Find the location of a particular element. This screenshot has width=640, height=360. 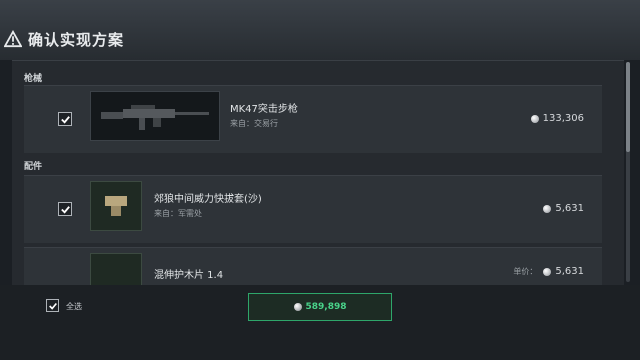

warning-icon is located at coordinates (13, 39).